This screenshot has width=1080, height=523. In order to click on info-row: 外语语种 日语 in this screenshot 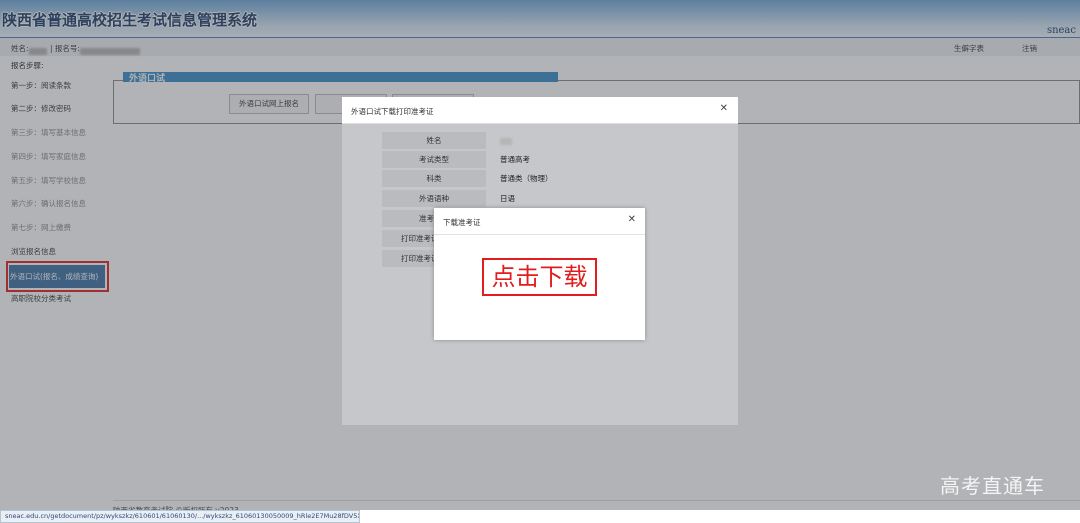, I will do `click(507, 199)`.